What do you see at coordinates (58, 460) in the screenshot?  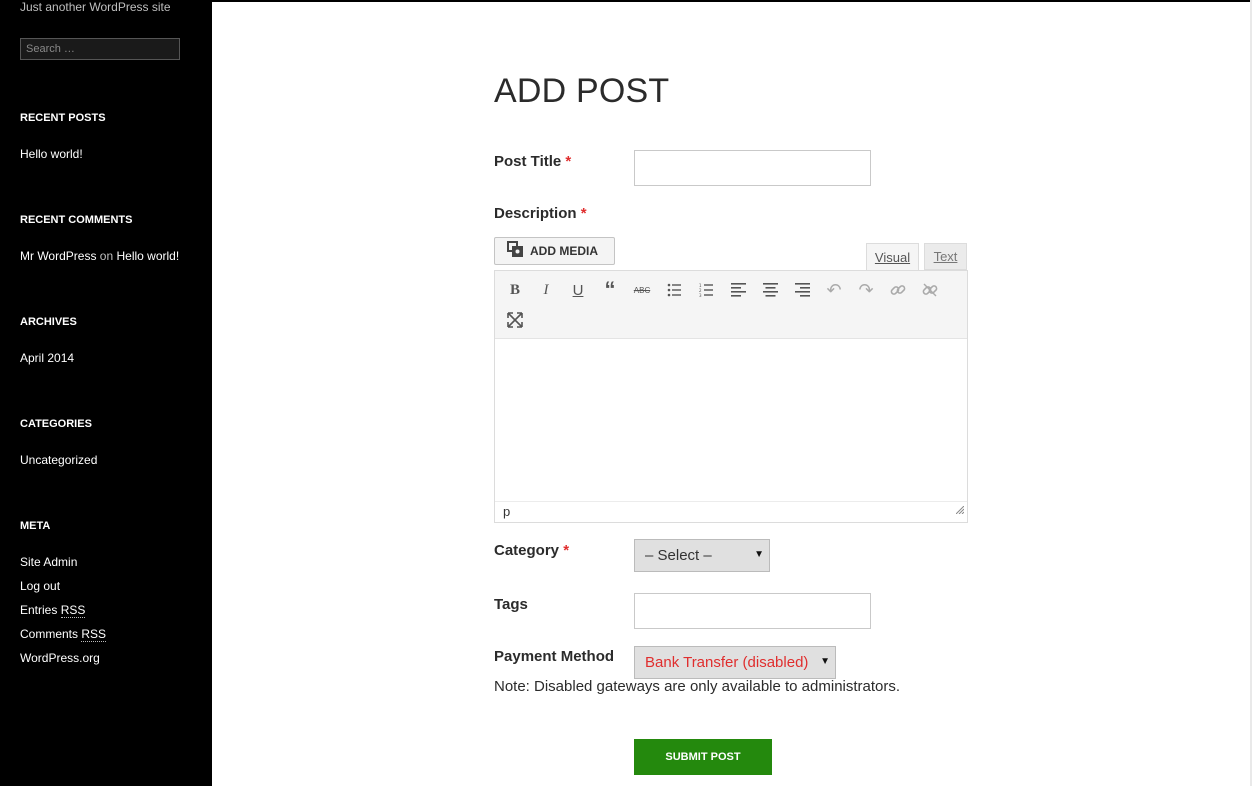 I see `category-link: Uncategorized` at bounding box center [58, 460].